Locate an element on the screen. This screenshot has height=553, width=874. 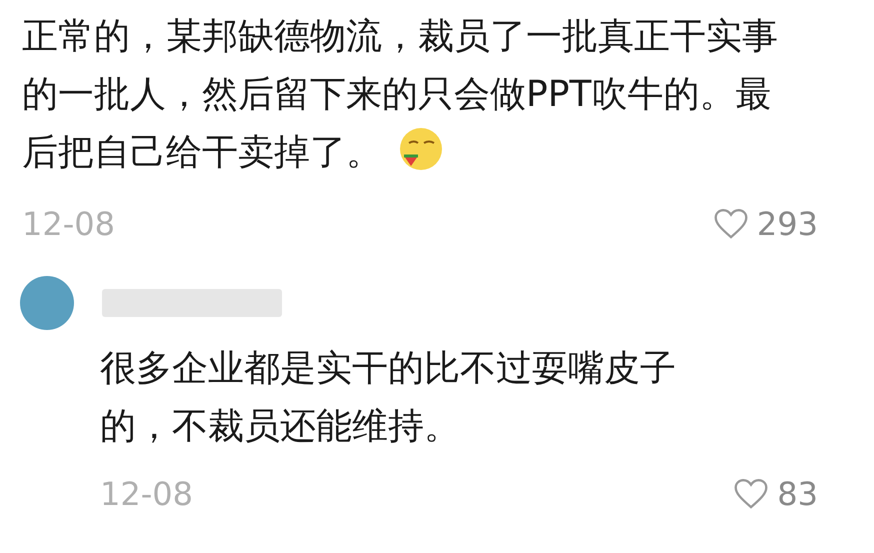
avatar is located at coordinates (47, 303).